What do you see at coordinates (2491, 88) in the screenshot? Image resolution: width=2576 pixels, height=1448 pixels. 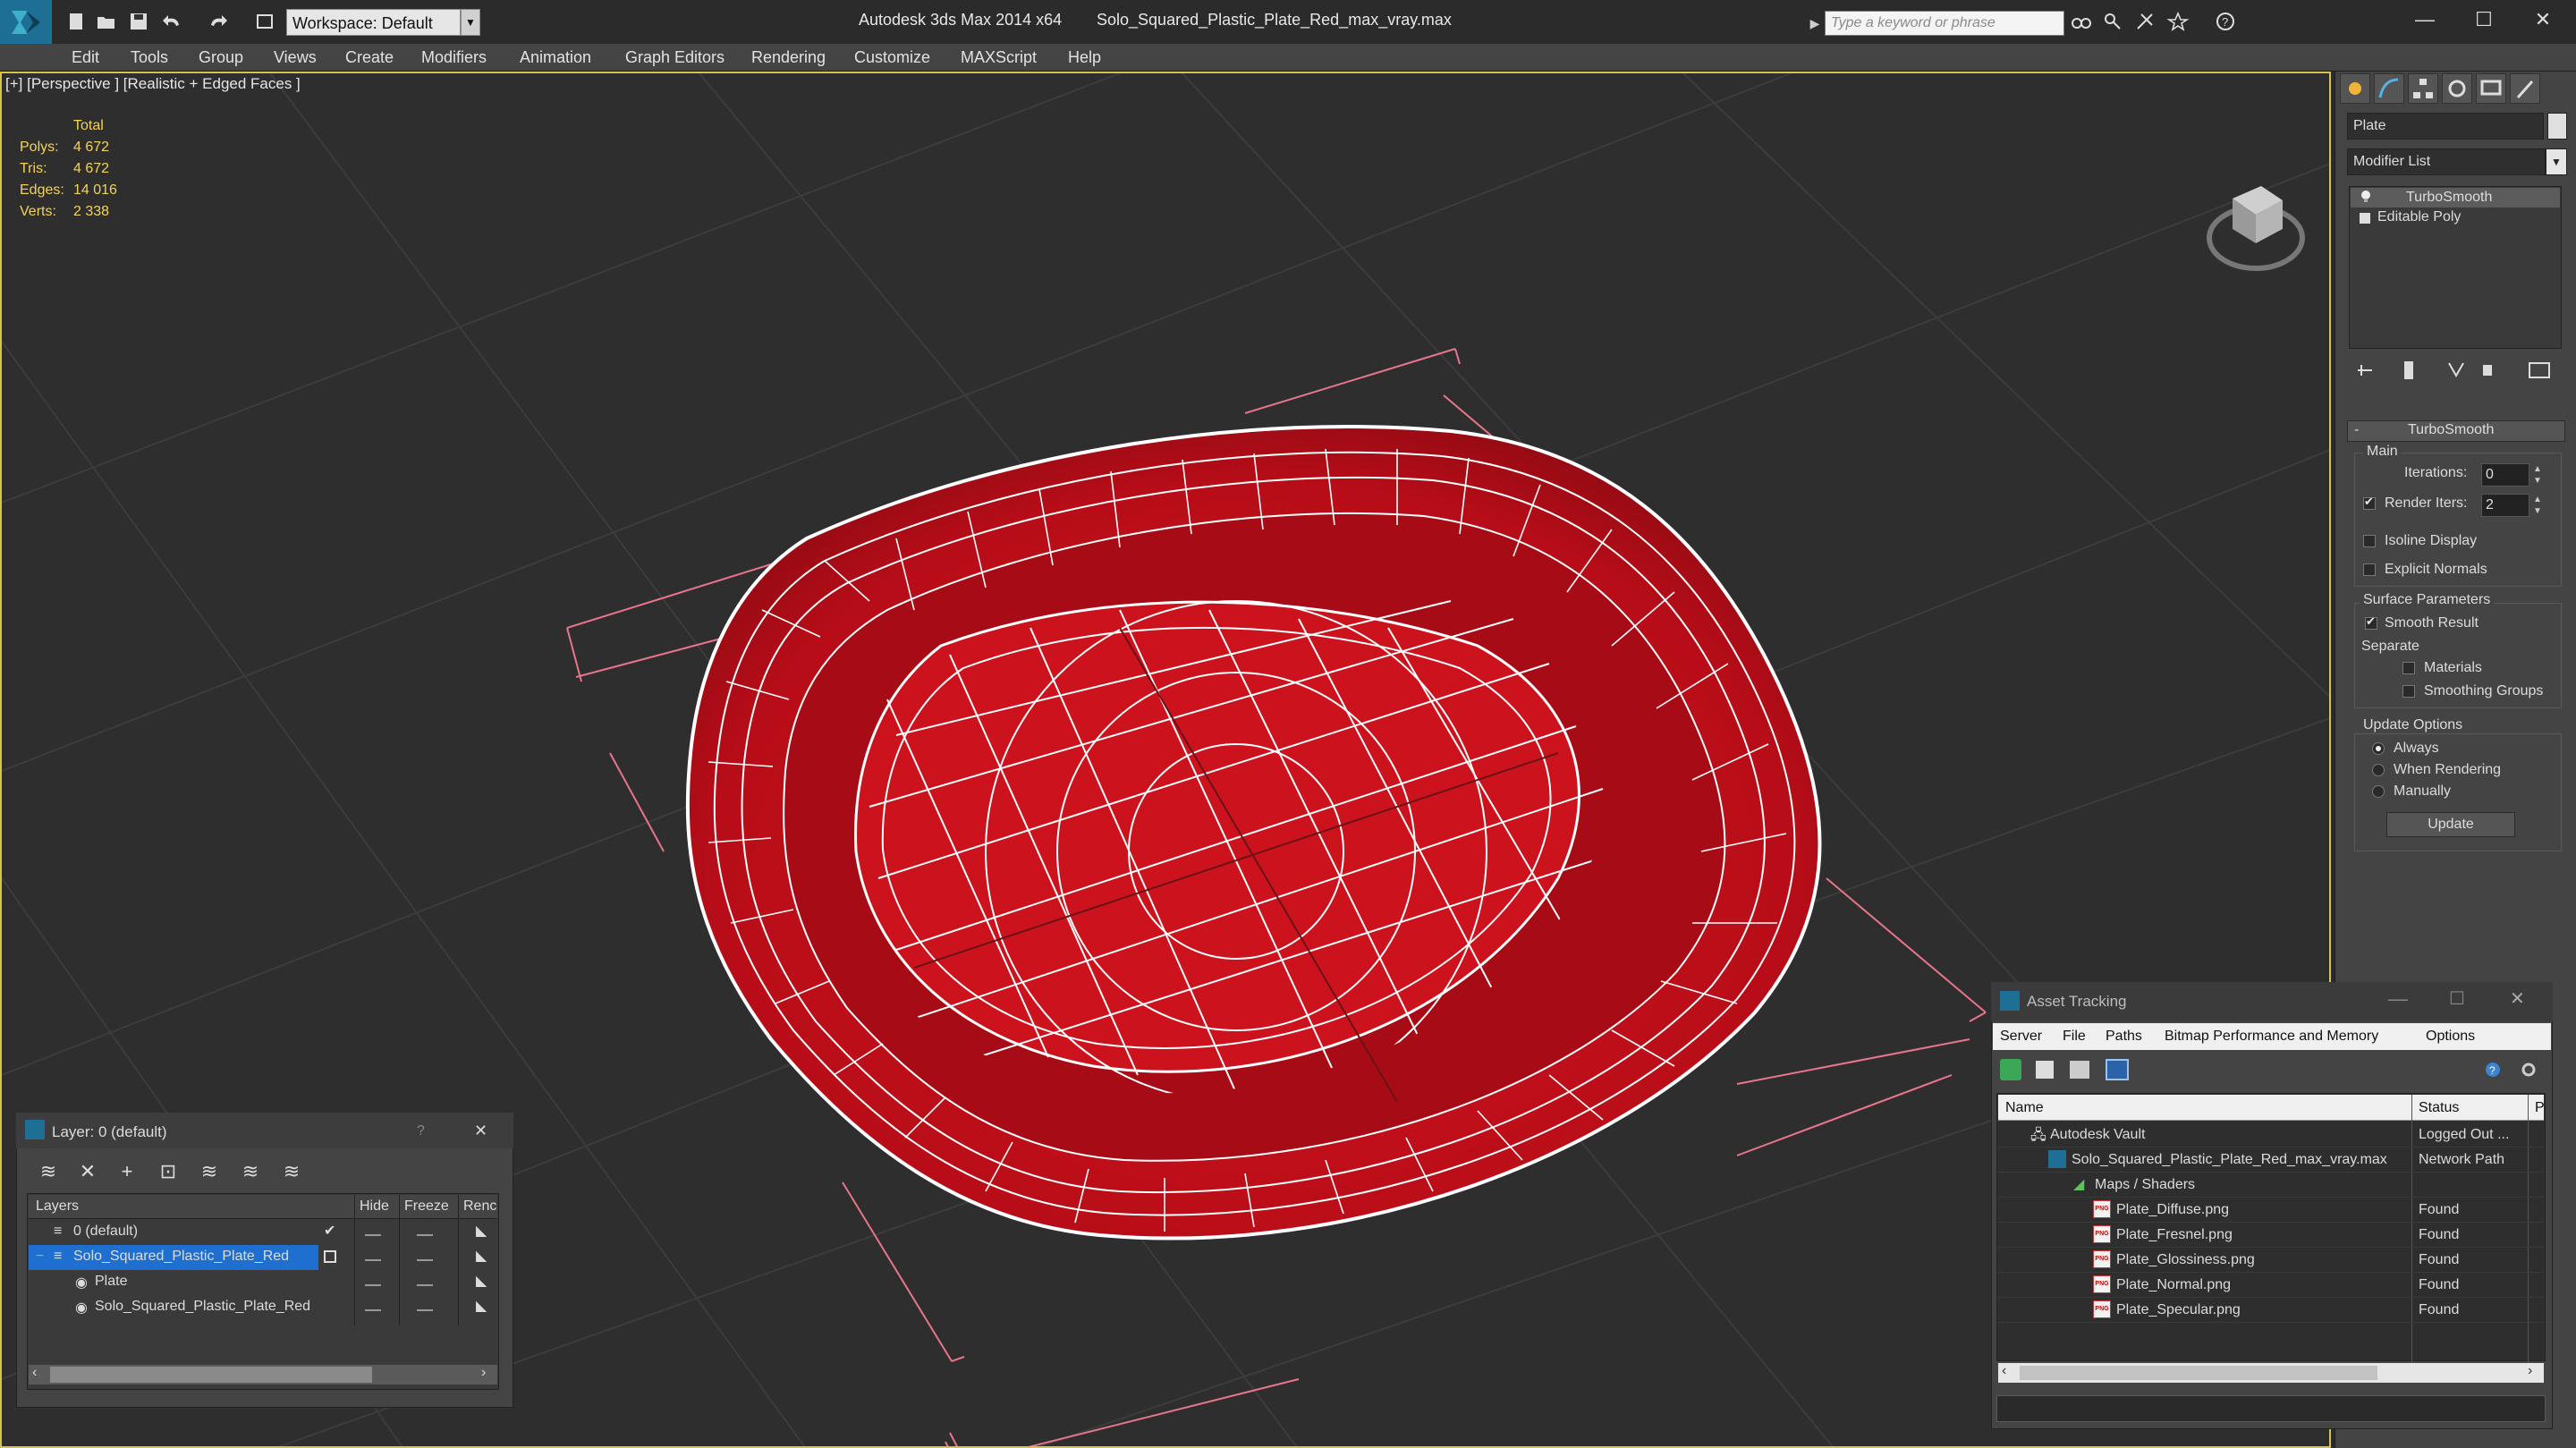 I see `display-tab-icon` at bounding box center [2491, 88].